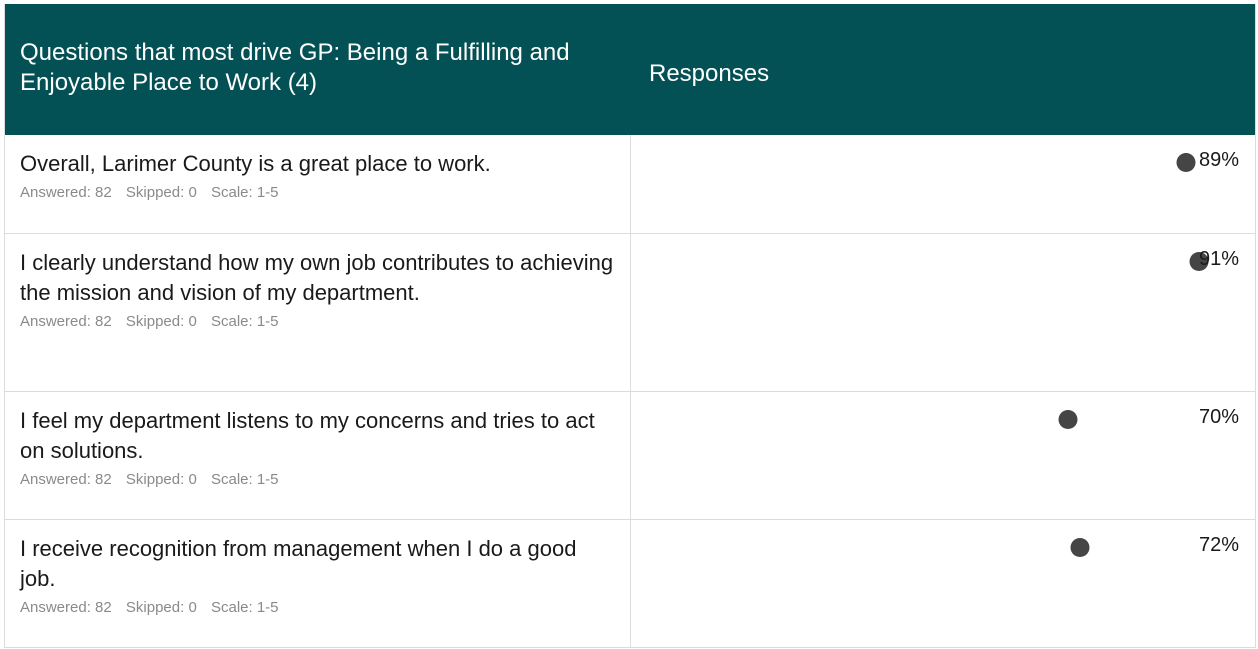 The image size is (1258, 649). What do you see at coordinates (1218, 259) in the screenshot?
I see `response-percent: 91%` at bounding box center [1218, 259].